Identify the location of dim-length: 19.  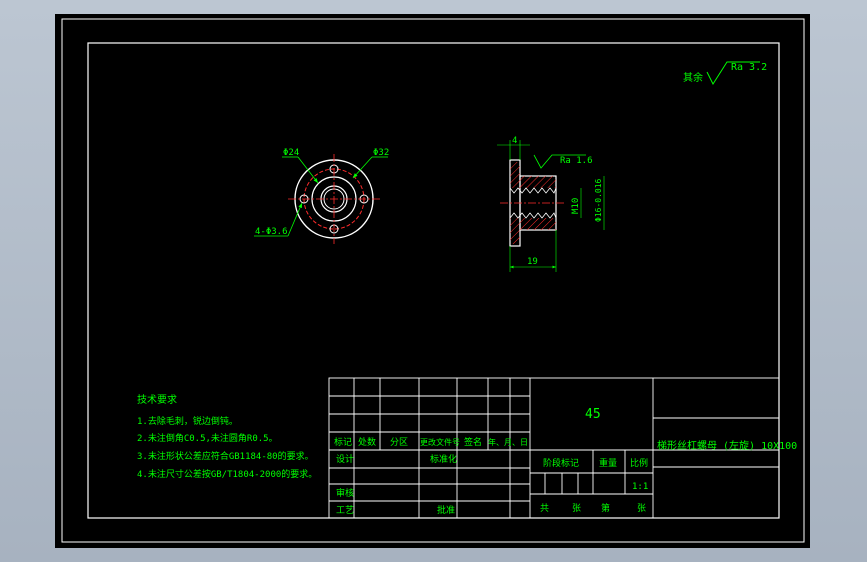
(532, 262).